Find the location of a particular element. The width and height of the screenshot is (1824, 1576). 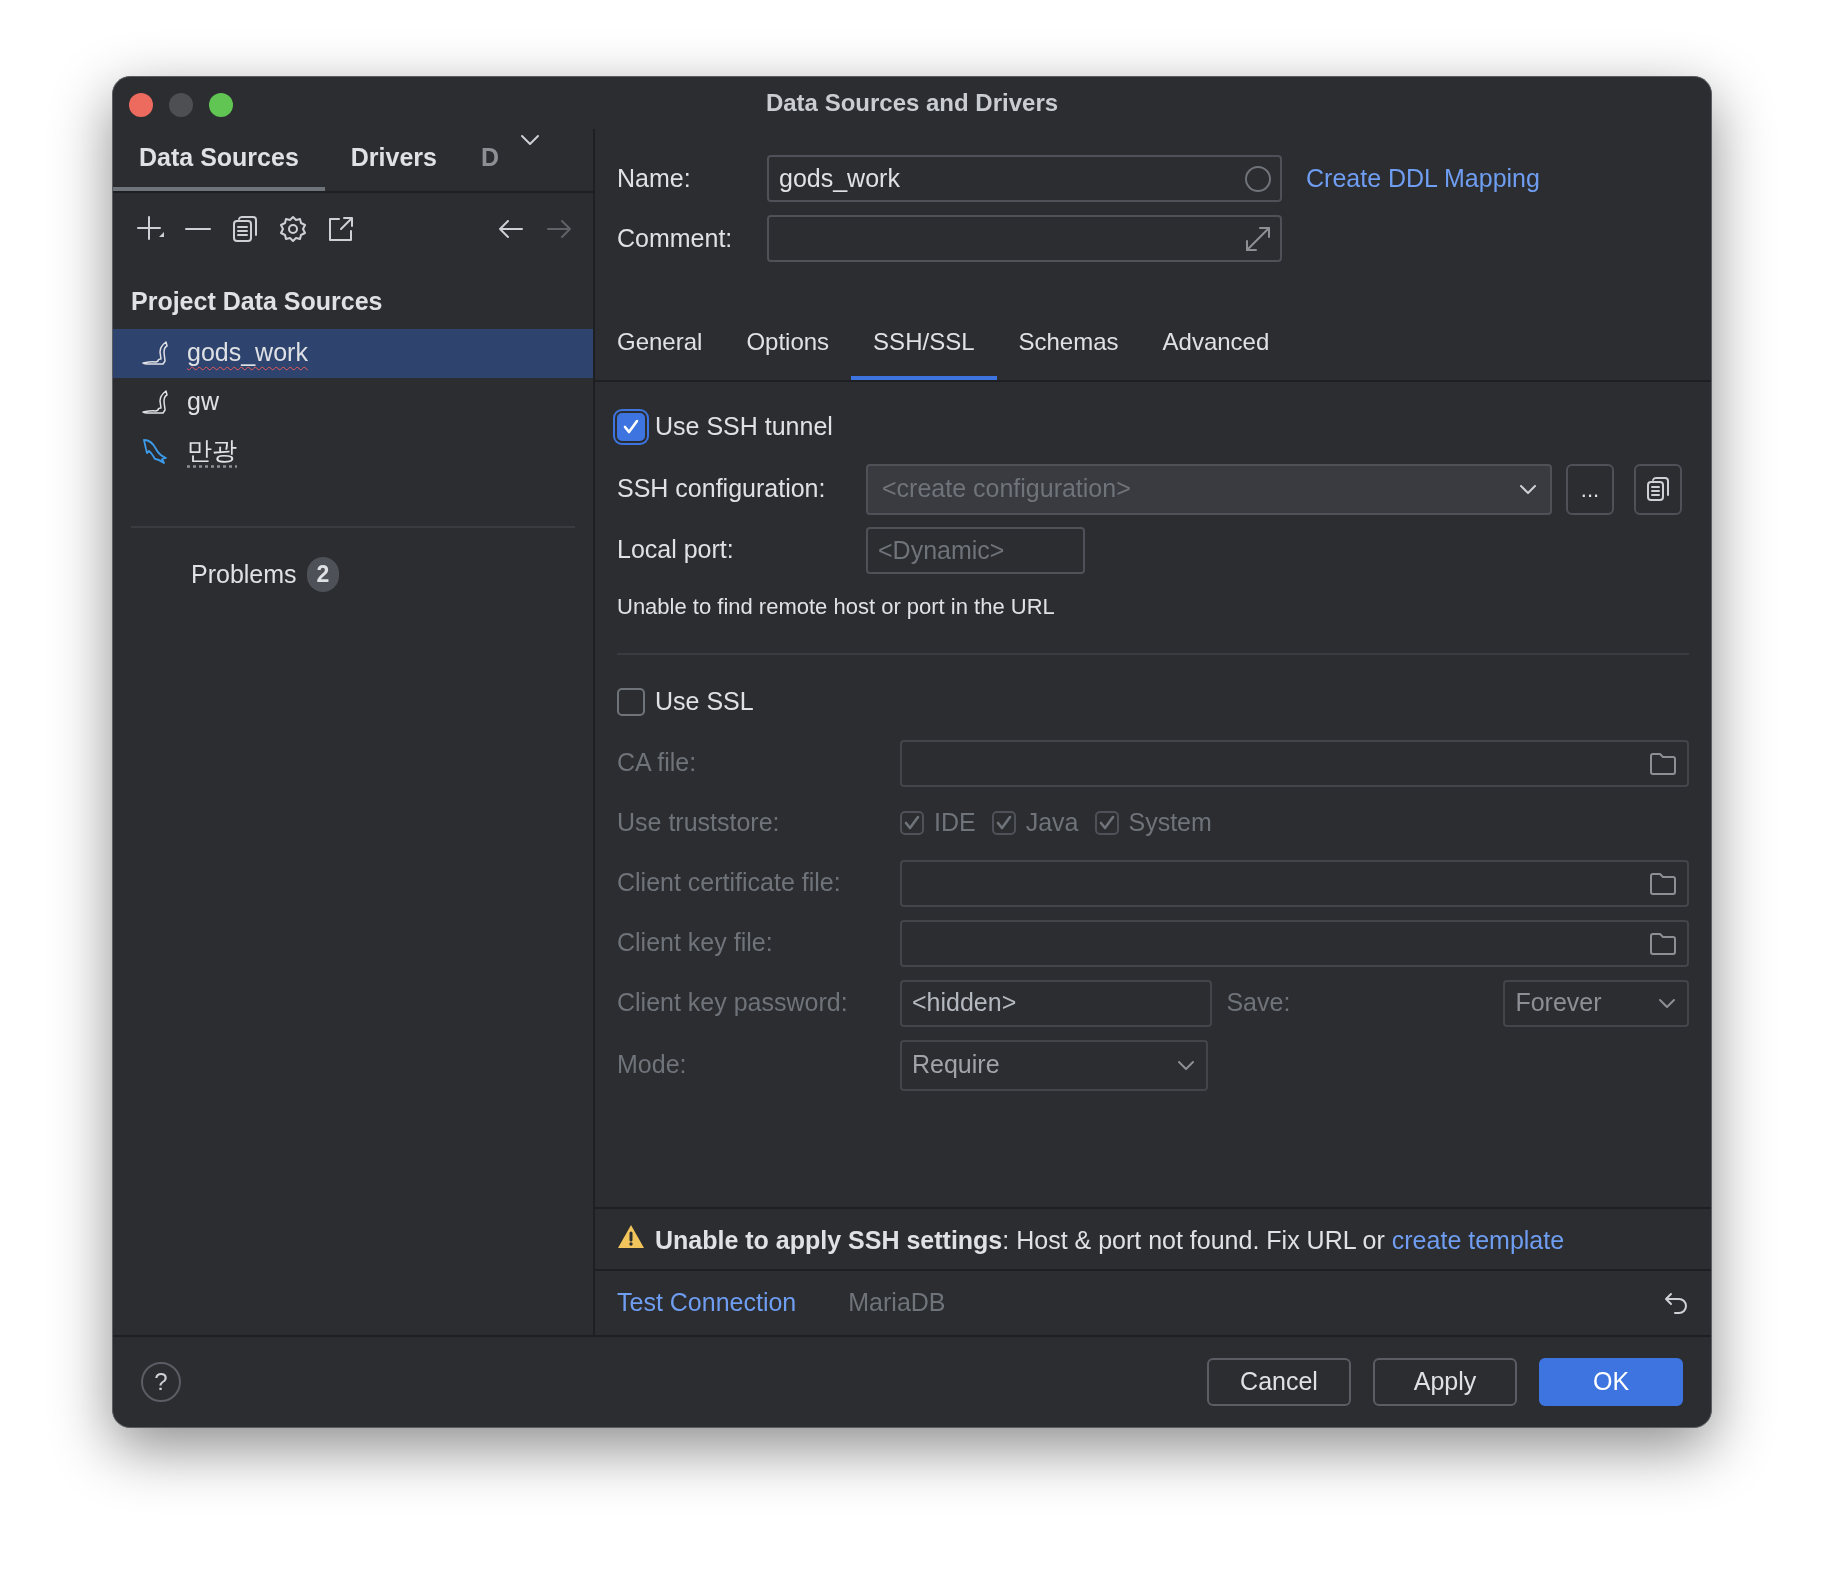

field-label: Client certificate file: is located at coordinates (729, 883).